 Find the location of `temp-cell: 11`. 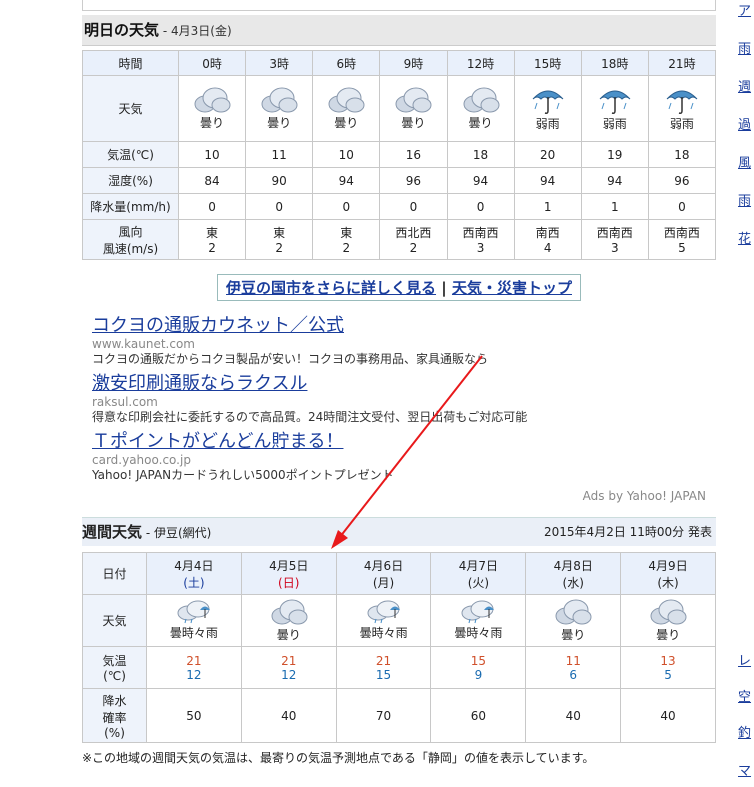

temp-cell: 11 is located at coordinates (279, 154).